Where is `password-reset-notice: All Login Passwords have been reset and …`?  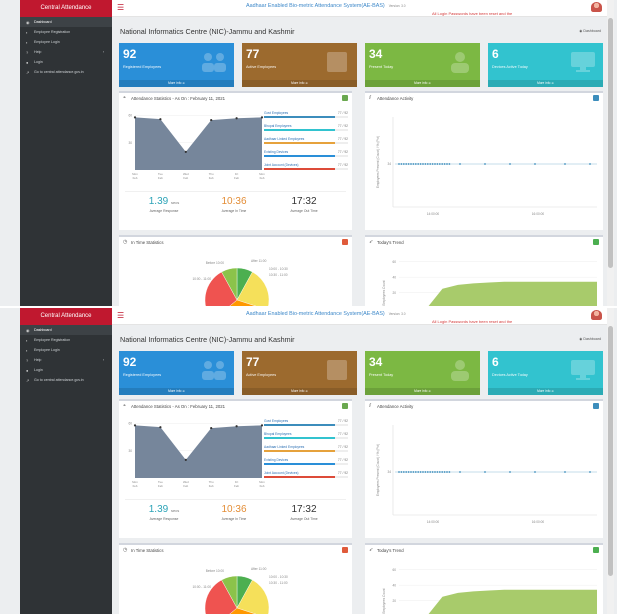 password-reset-notice: All Login Passwords have been reset and … is located at coordinates (472, 13).